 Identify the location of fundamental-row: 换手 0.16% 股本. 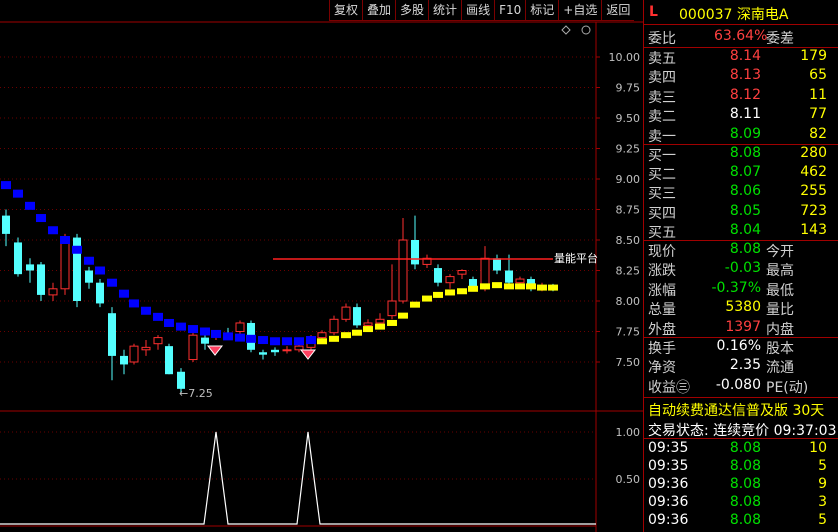
(741, 347).